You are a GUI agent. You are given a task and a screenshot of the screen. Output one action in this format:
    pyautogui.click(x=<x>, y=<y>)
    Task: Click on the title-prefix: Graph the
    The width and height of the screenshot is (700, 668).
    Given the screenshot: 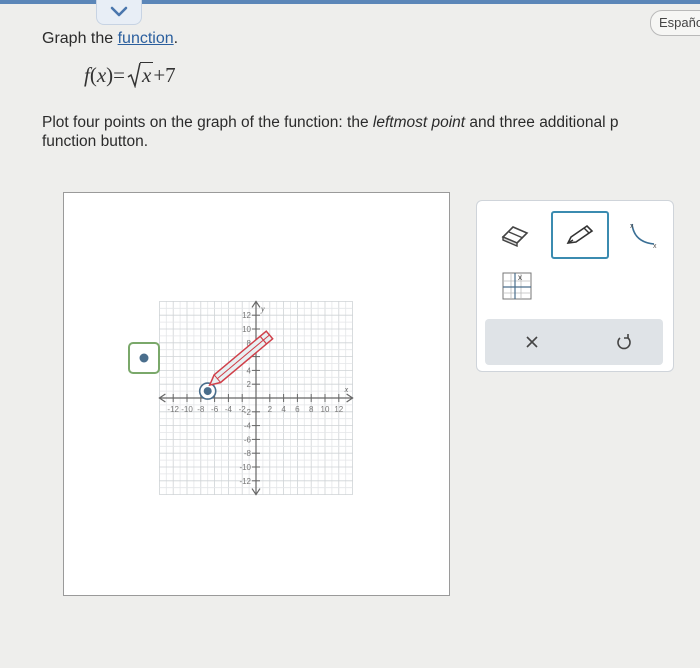 What is the action you would take?
    pyautogui.click(x=80, y=38)
    